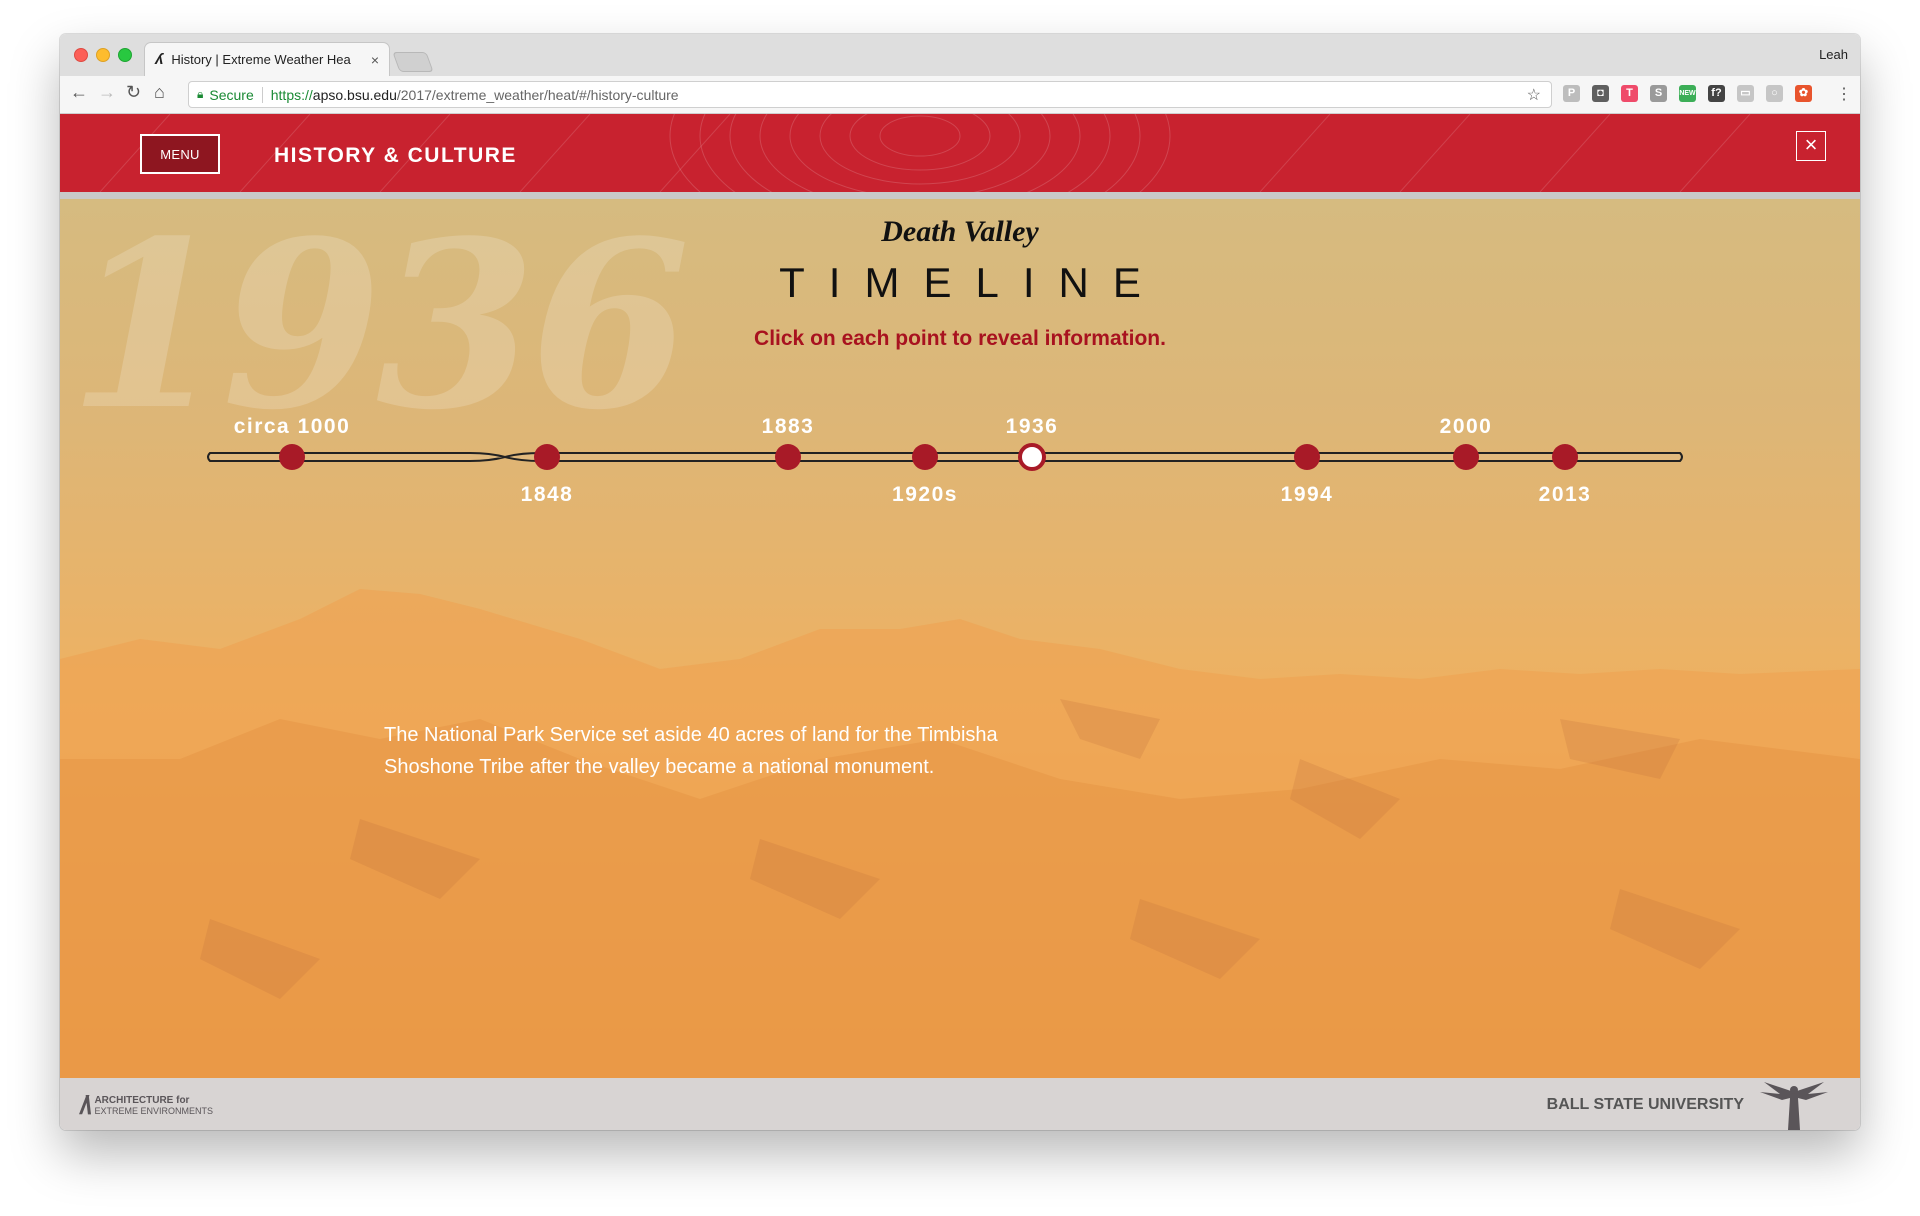  What do you see at coordinates (81, 55) in the screenshot?
I see `close-window-button` at bounding box center [81, 55].